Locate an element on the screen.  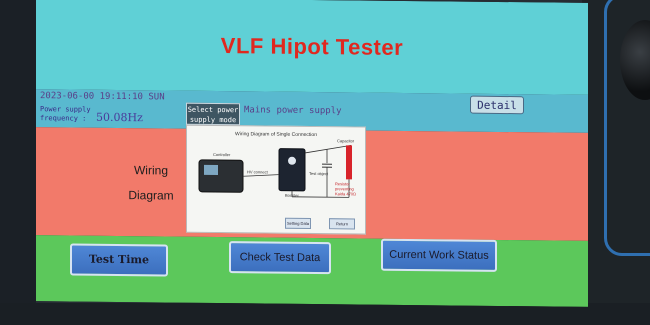
booster-icon is located at coordinates (292, 170).